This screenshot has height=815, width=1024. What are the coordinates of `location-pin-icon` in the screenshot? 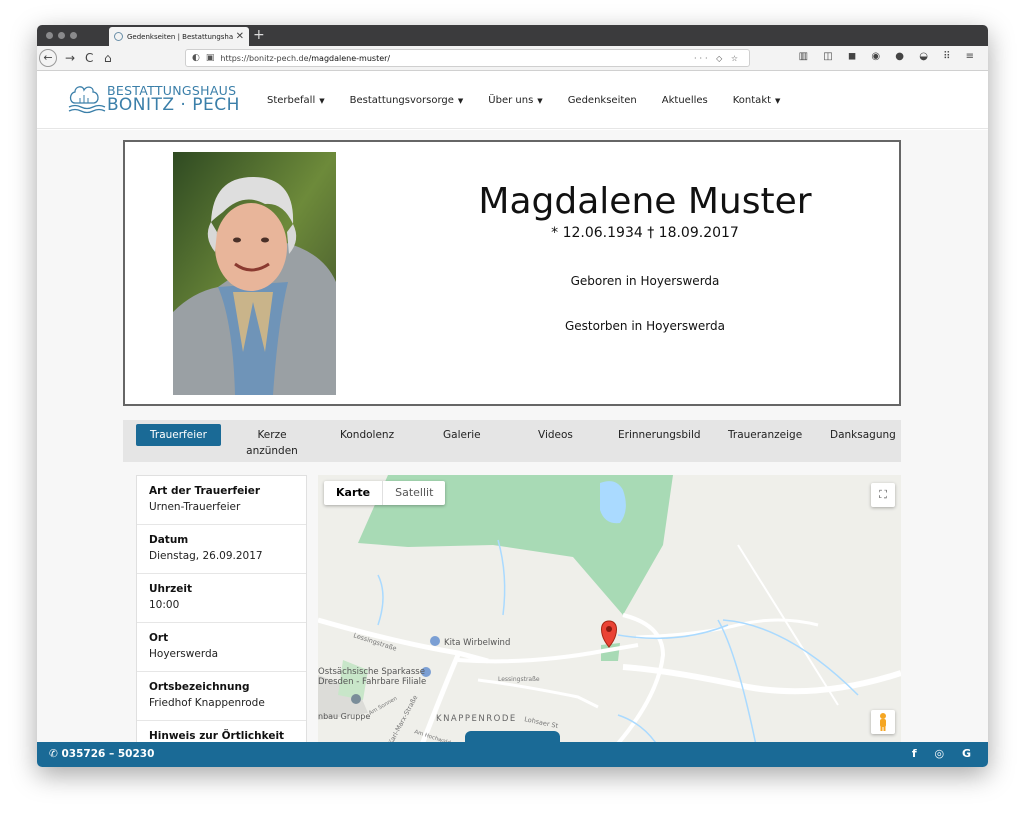 It's located at (609, 634).